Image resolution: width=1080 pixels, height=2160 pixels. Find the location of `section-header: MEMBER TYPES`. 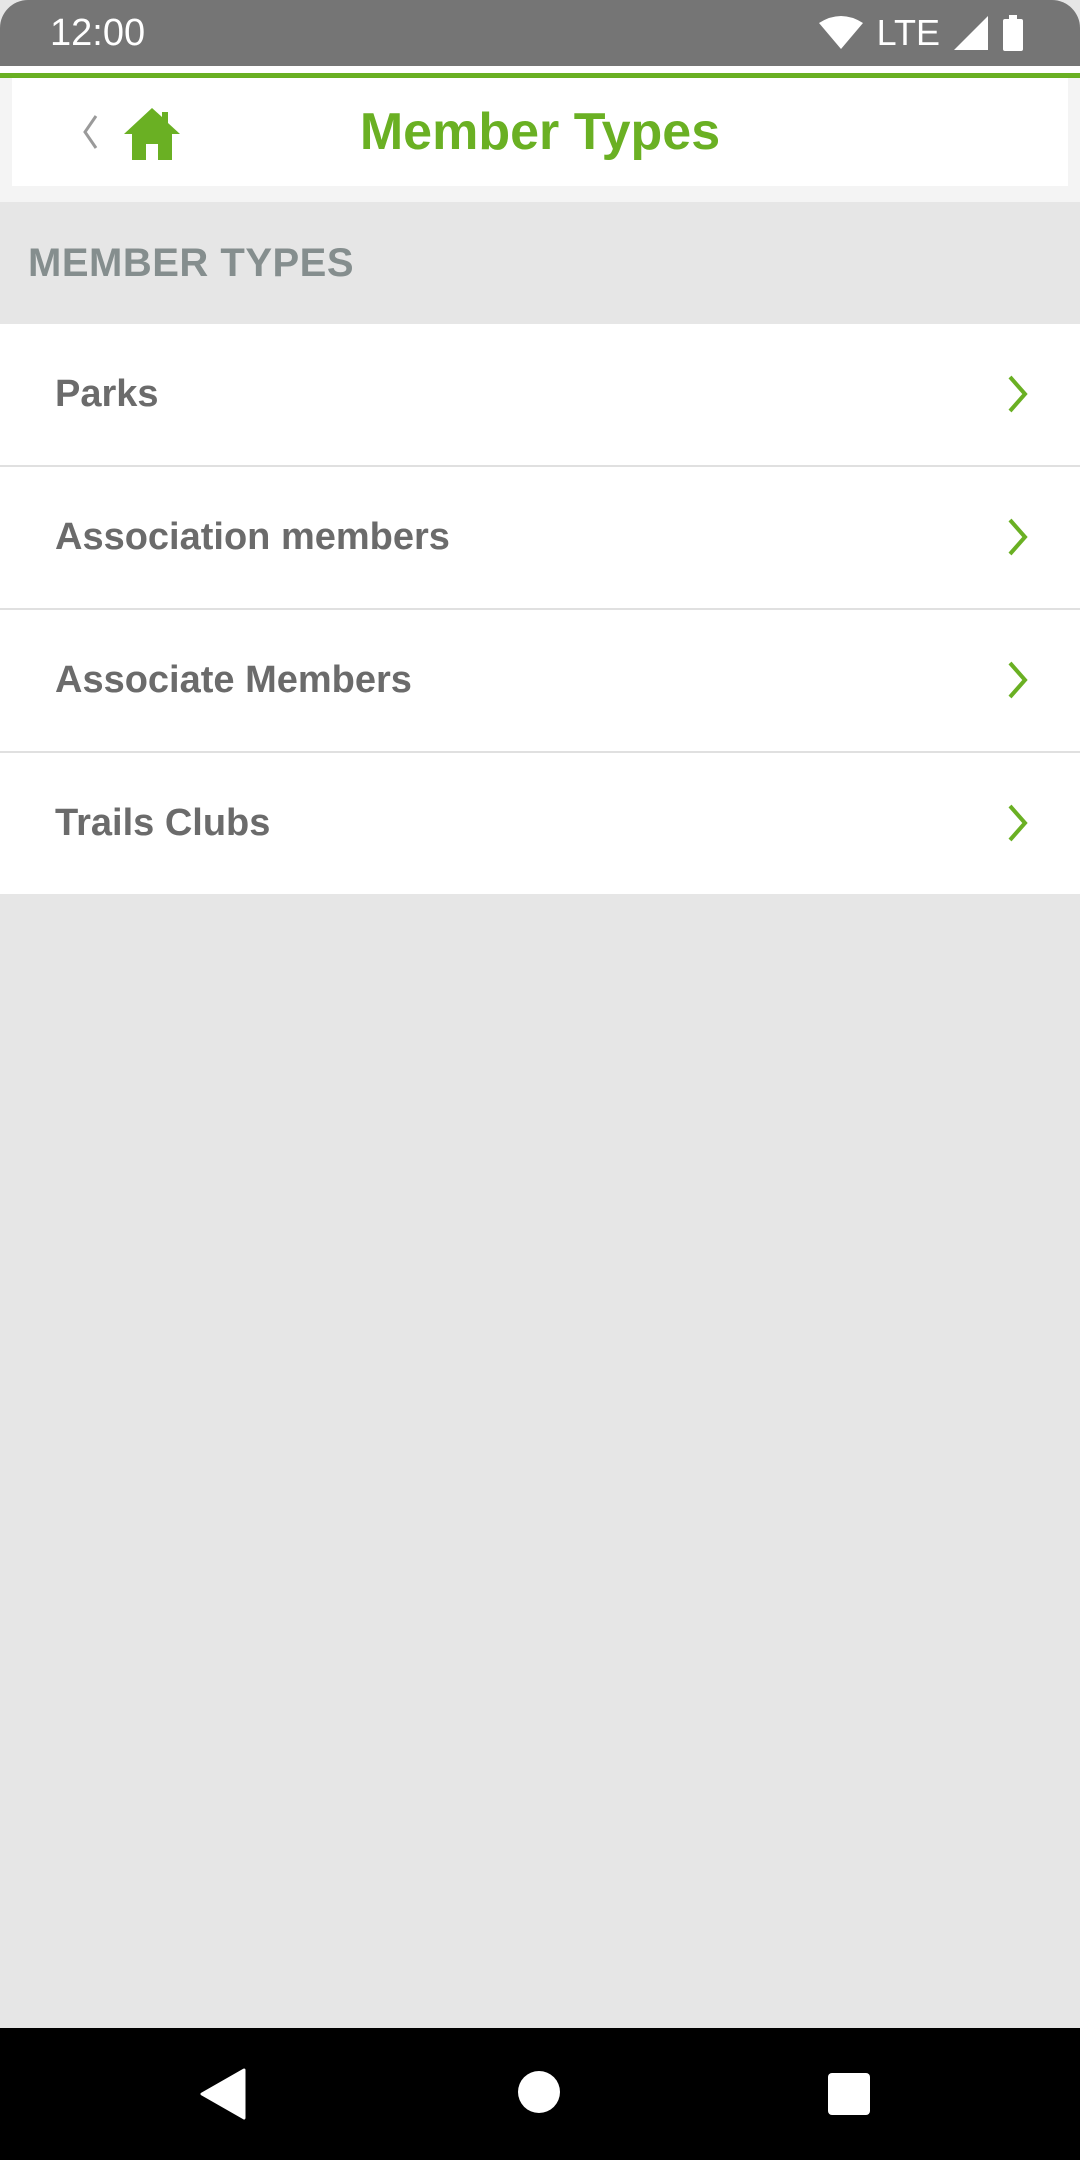

section-header: MEMBER TYPES is located at coordinates (540, 263).